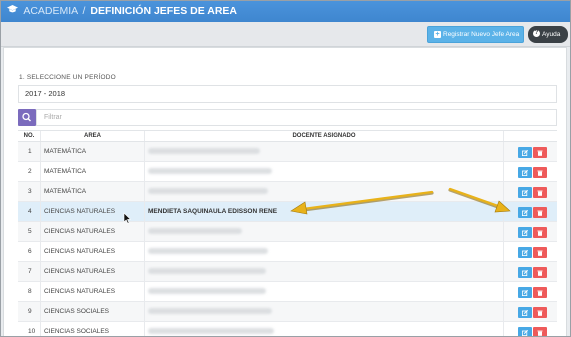 The height and width of the screenshot is (337, 571). I want to click on header-area: AREA, so click(93, 136).